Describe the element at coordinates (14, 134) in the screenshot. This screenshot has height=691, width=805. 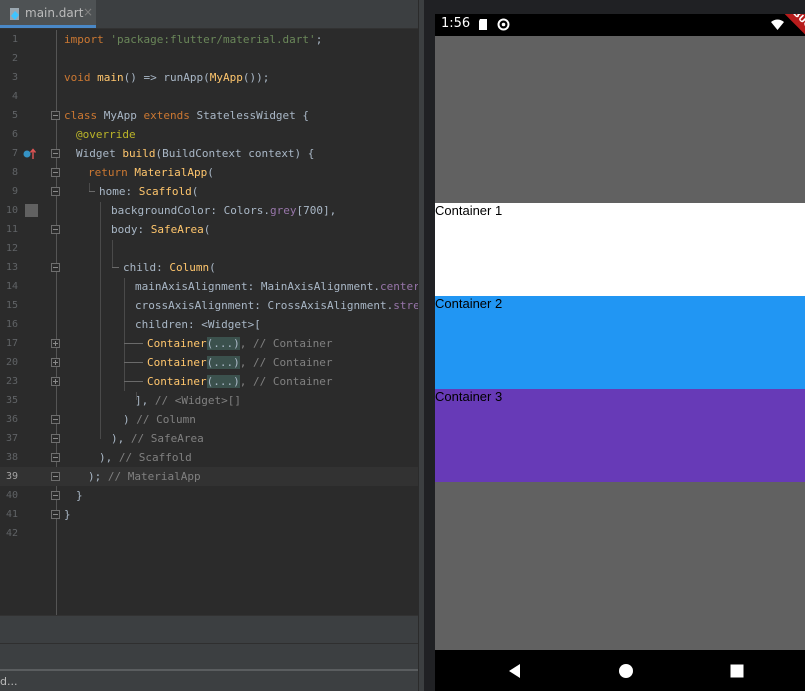
I see `line-number: 6` at that location.